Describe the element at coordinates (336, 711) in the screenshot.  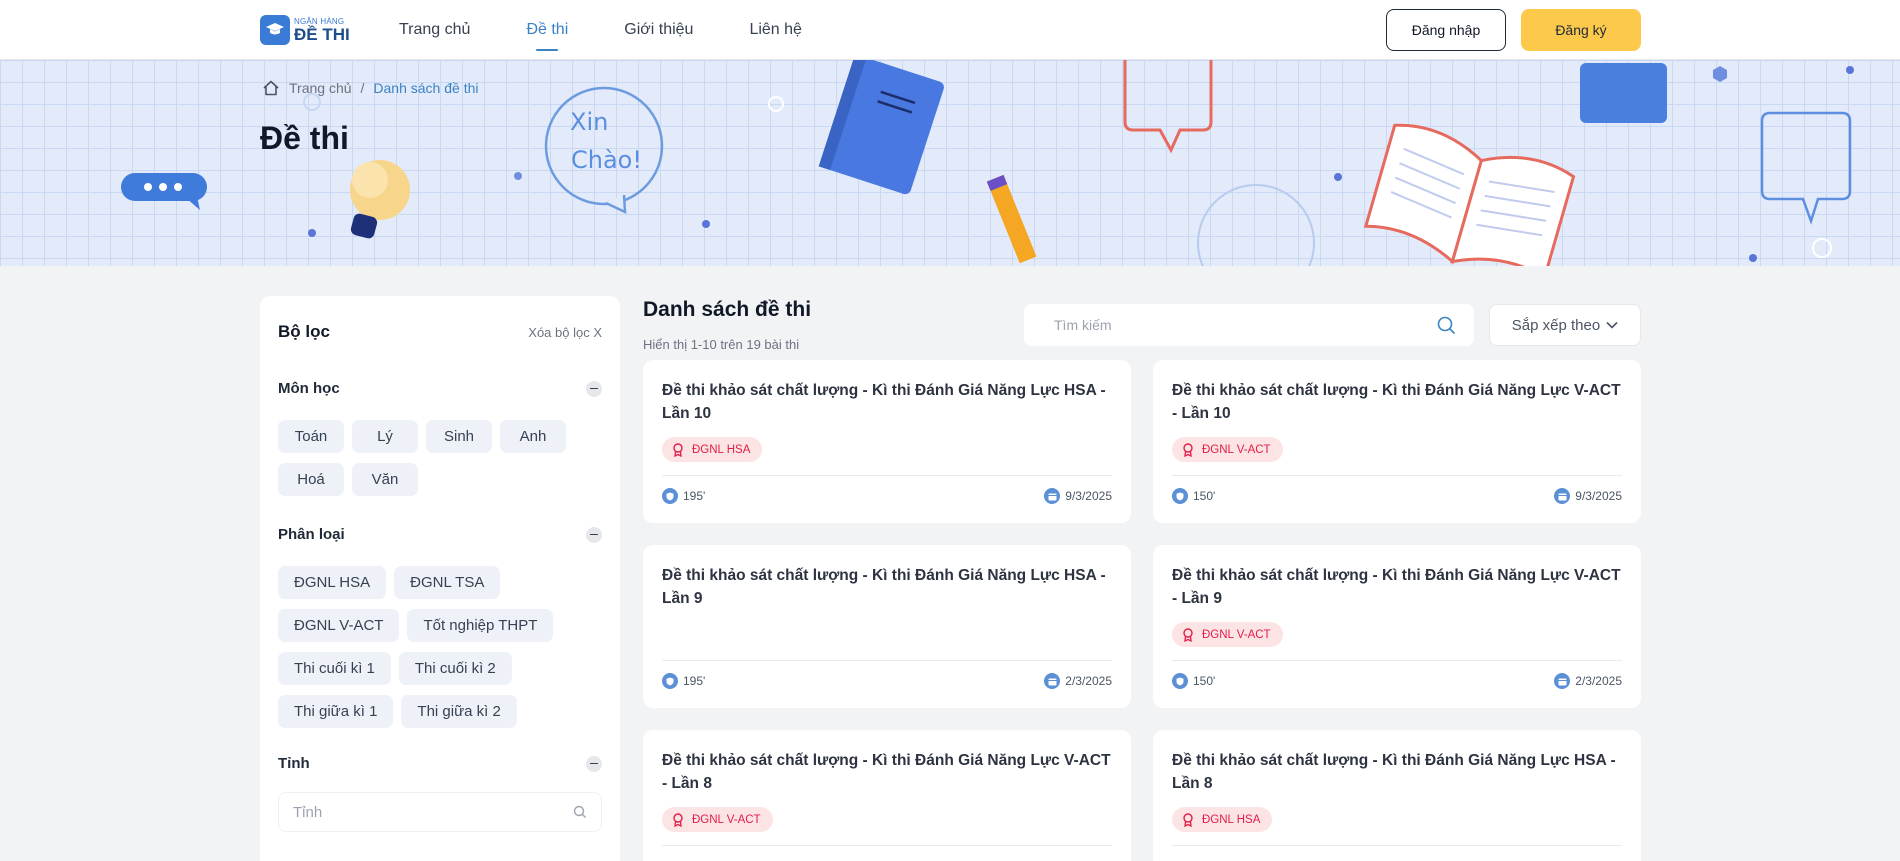
I see `chip-category: Thi giữa kì 1` at that location.